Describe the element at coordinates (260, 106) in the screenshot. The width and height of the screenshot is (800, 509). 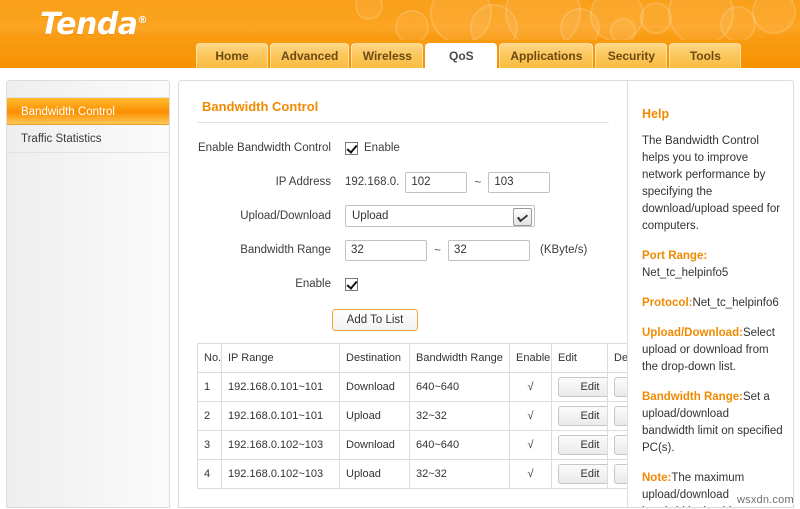
I see `page-title: Bandwidth Control` at that location.